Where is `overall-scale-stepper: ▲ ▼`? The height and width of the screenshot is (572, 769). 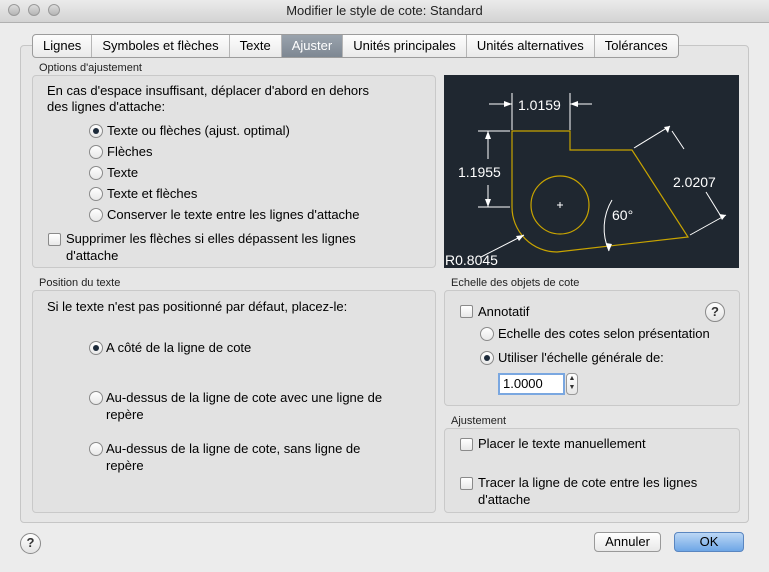 overall-scale-stepper: ▲ ▼ is located at coordinates (572, 384).